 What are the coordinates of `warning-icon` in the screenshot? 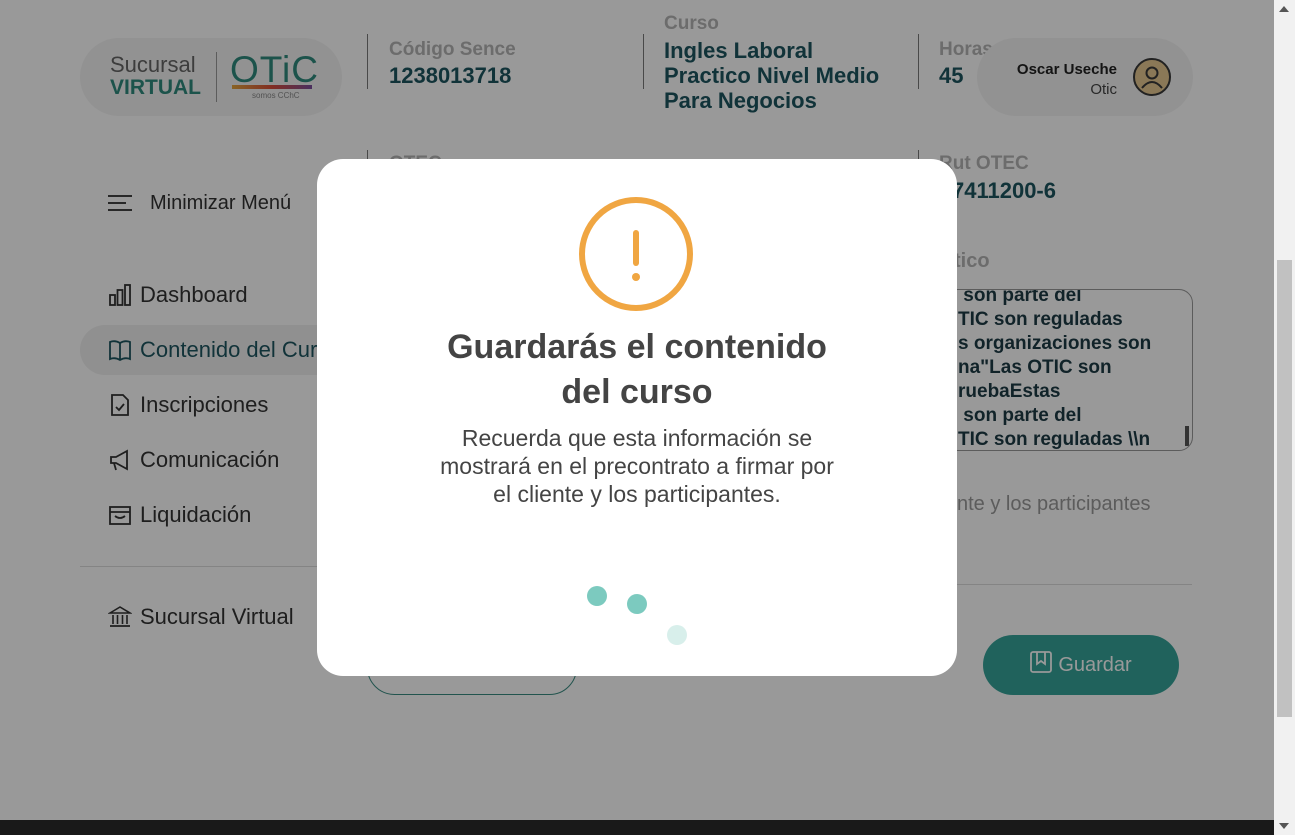 It's located at (636, 254).